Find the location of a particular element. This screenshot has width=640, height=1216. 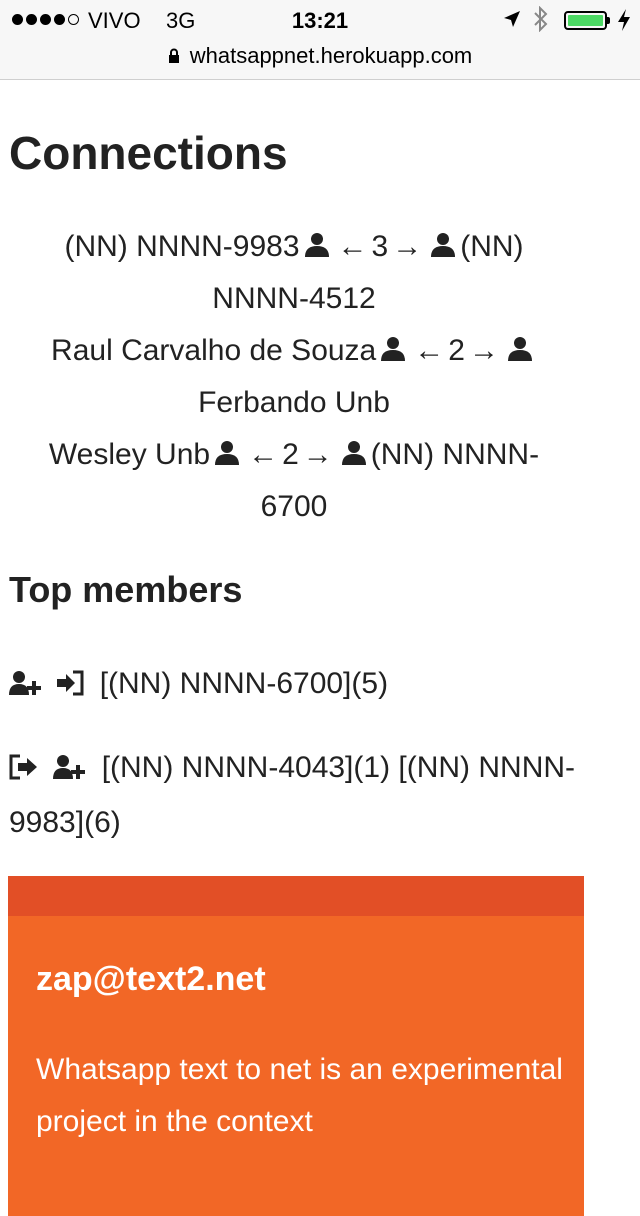

connection-from: (NN) NNNN-9983 is located at coordinates (182, 246).